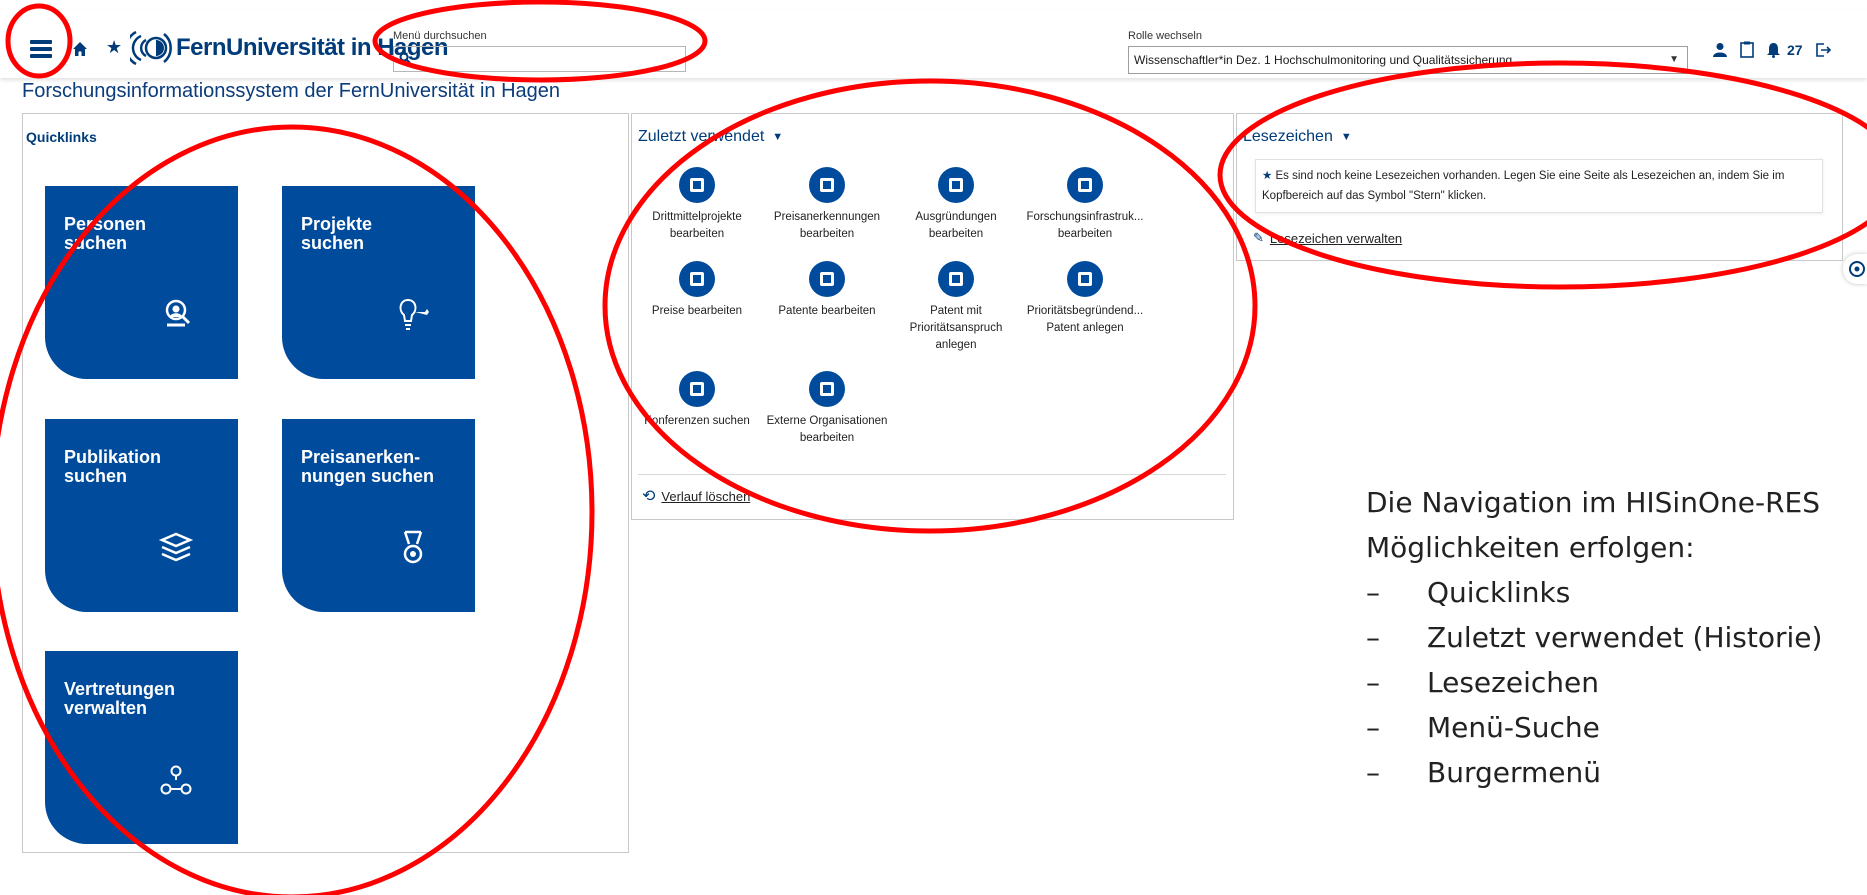 The height and width of the screenshot is (895, 1867). I want to click on menu-search-box, so click(539, 59).